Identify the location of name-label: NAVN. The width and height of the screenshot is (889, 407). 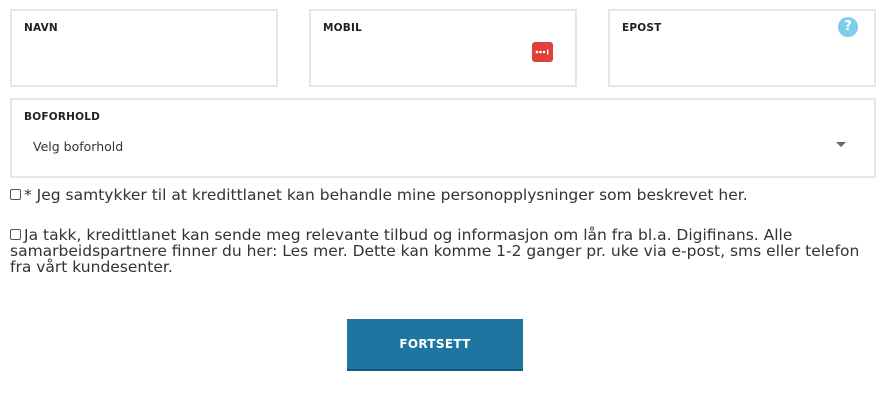
(41, 28).